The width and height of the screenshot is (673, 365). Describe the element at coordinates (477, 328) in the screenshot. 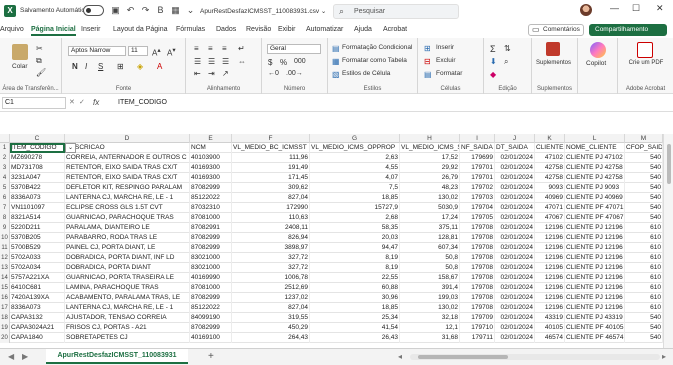

I see `table-cell: 179710` at that location.